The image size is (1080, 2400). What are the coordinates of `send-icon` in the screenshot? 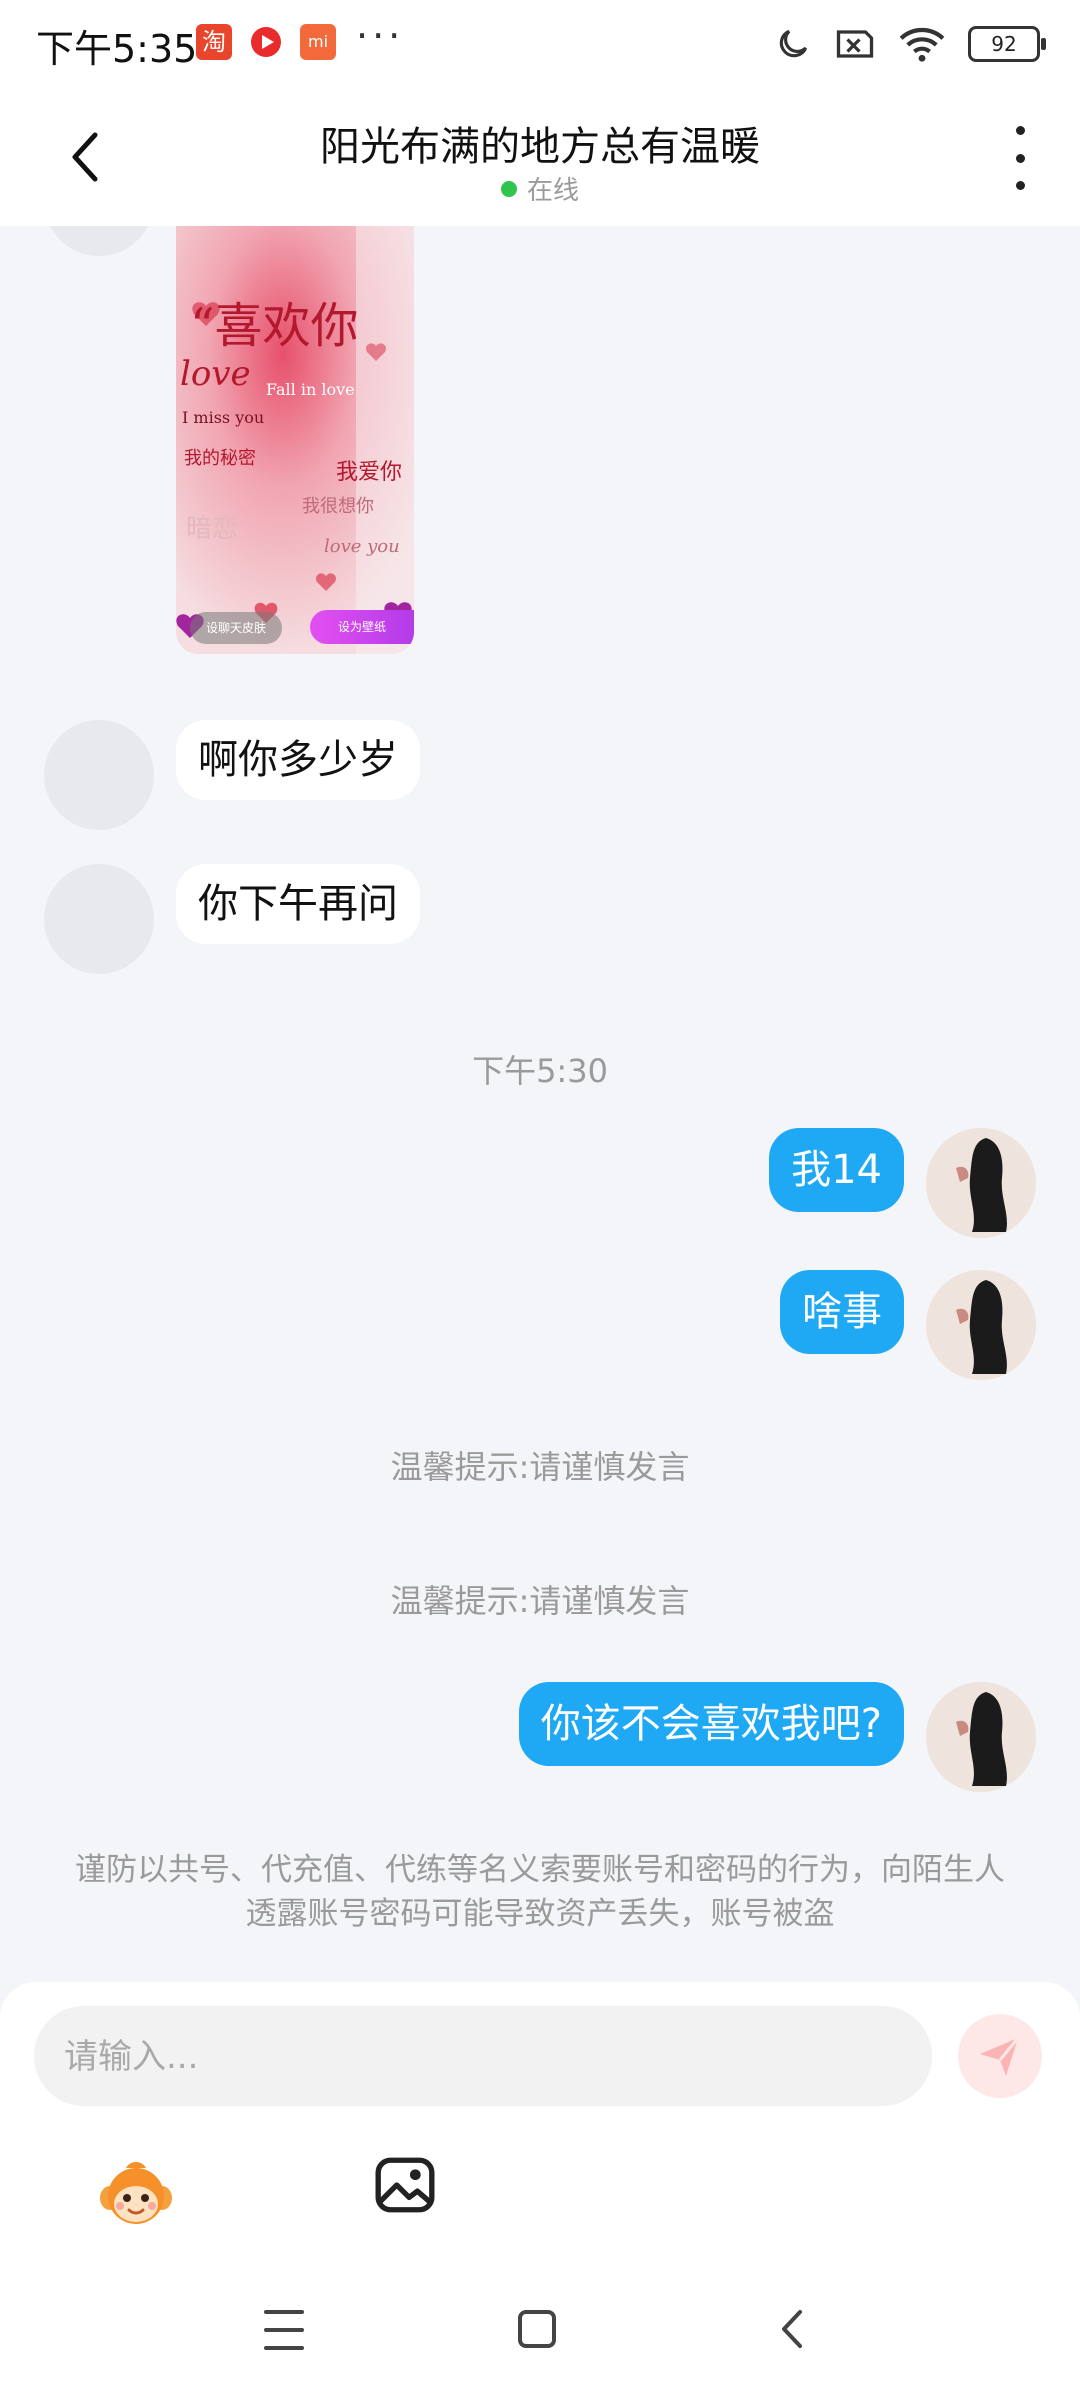 It's located at (1000, 2056).